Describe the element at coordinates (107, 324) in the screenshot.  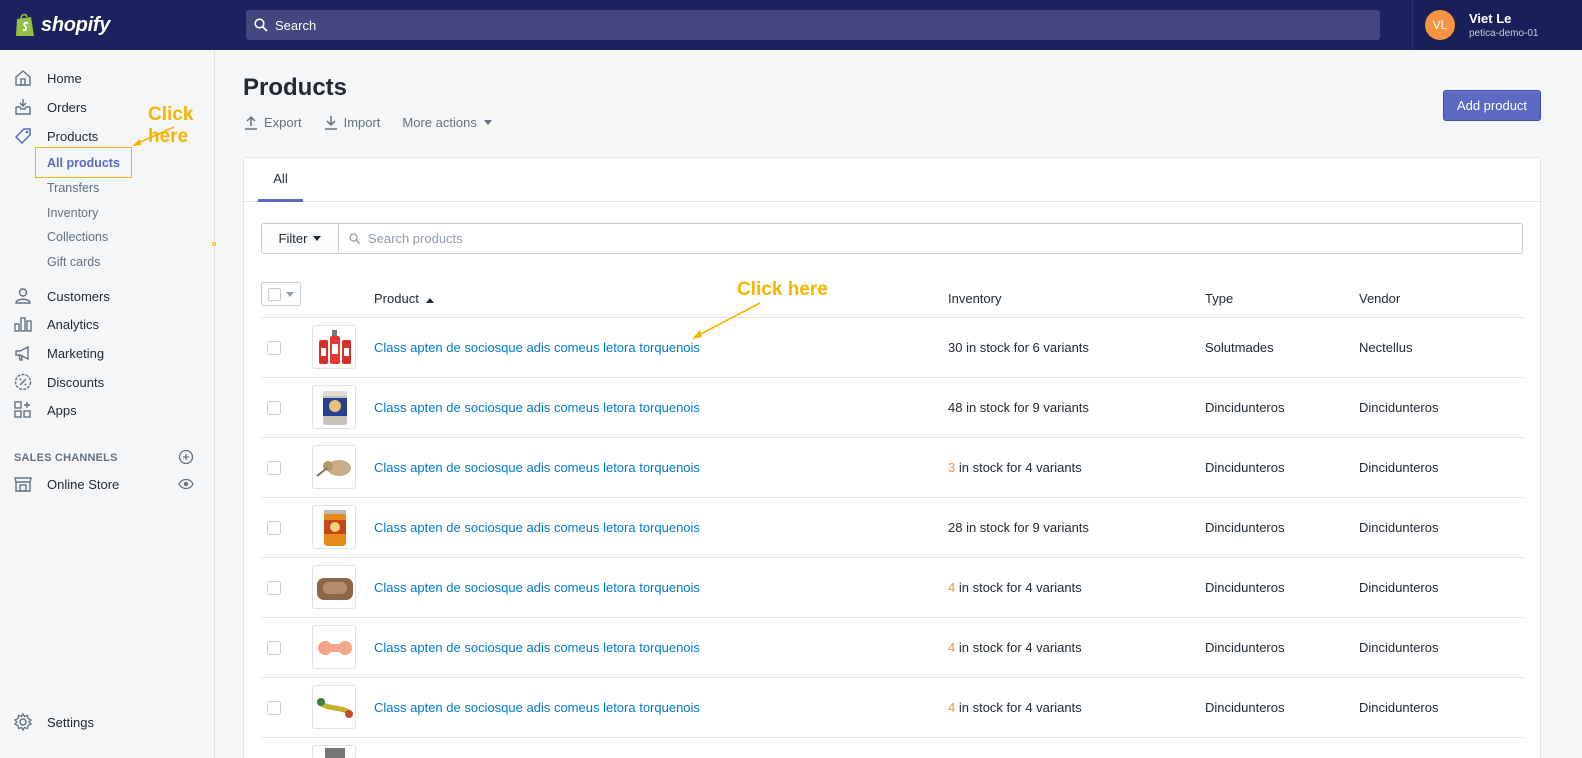
I see `sidebar-item-analytics: Analytics` at that location.